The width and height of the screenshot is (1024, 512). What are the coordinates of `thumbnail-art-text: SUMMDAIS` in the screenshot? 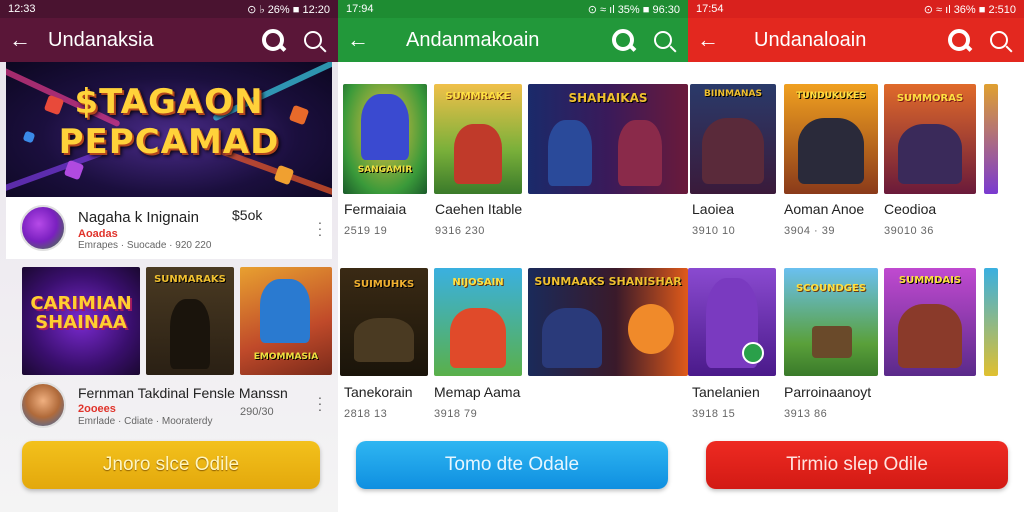 It's located at (930, 280).